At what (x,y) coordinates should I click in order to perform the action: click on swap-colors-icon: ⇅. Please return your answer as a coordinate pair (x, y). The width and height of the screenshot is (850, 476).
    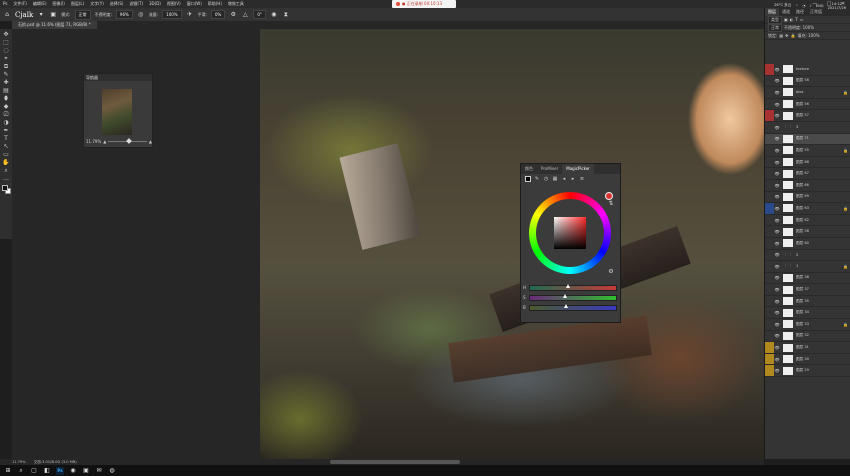
    Looking at the image, I should click on (611, 204).